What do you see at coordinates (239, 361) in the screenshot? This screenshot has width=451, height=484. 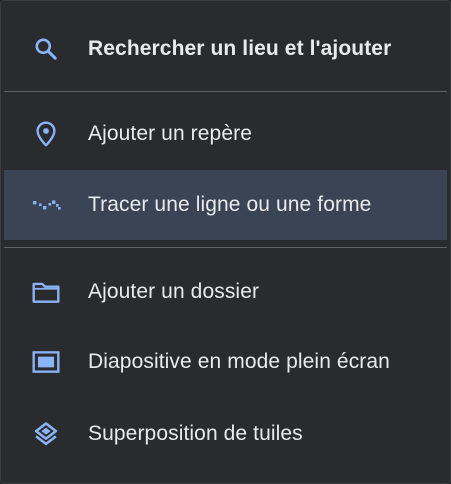 I see `menu-item-label: Diapositive en mode plein écran` at bounding box center [239, 361].